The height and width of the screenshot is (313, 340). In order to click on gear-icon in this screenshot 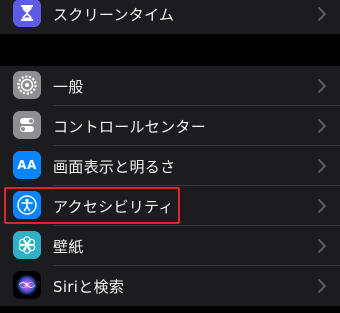, I will do `click(27, 85)`.